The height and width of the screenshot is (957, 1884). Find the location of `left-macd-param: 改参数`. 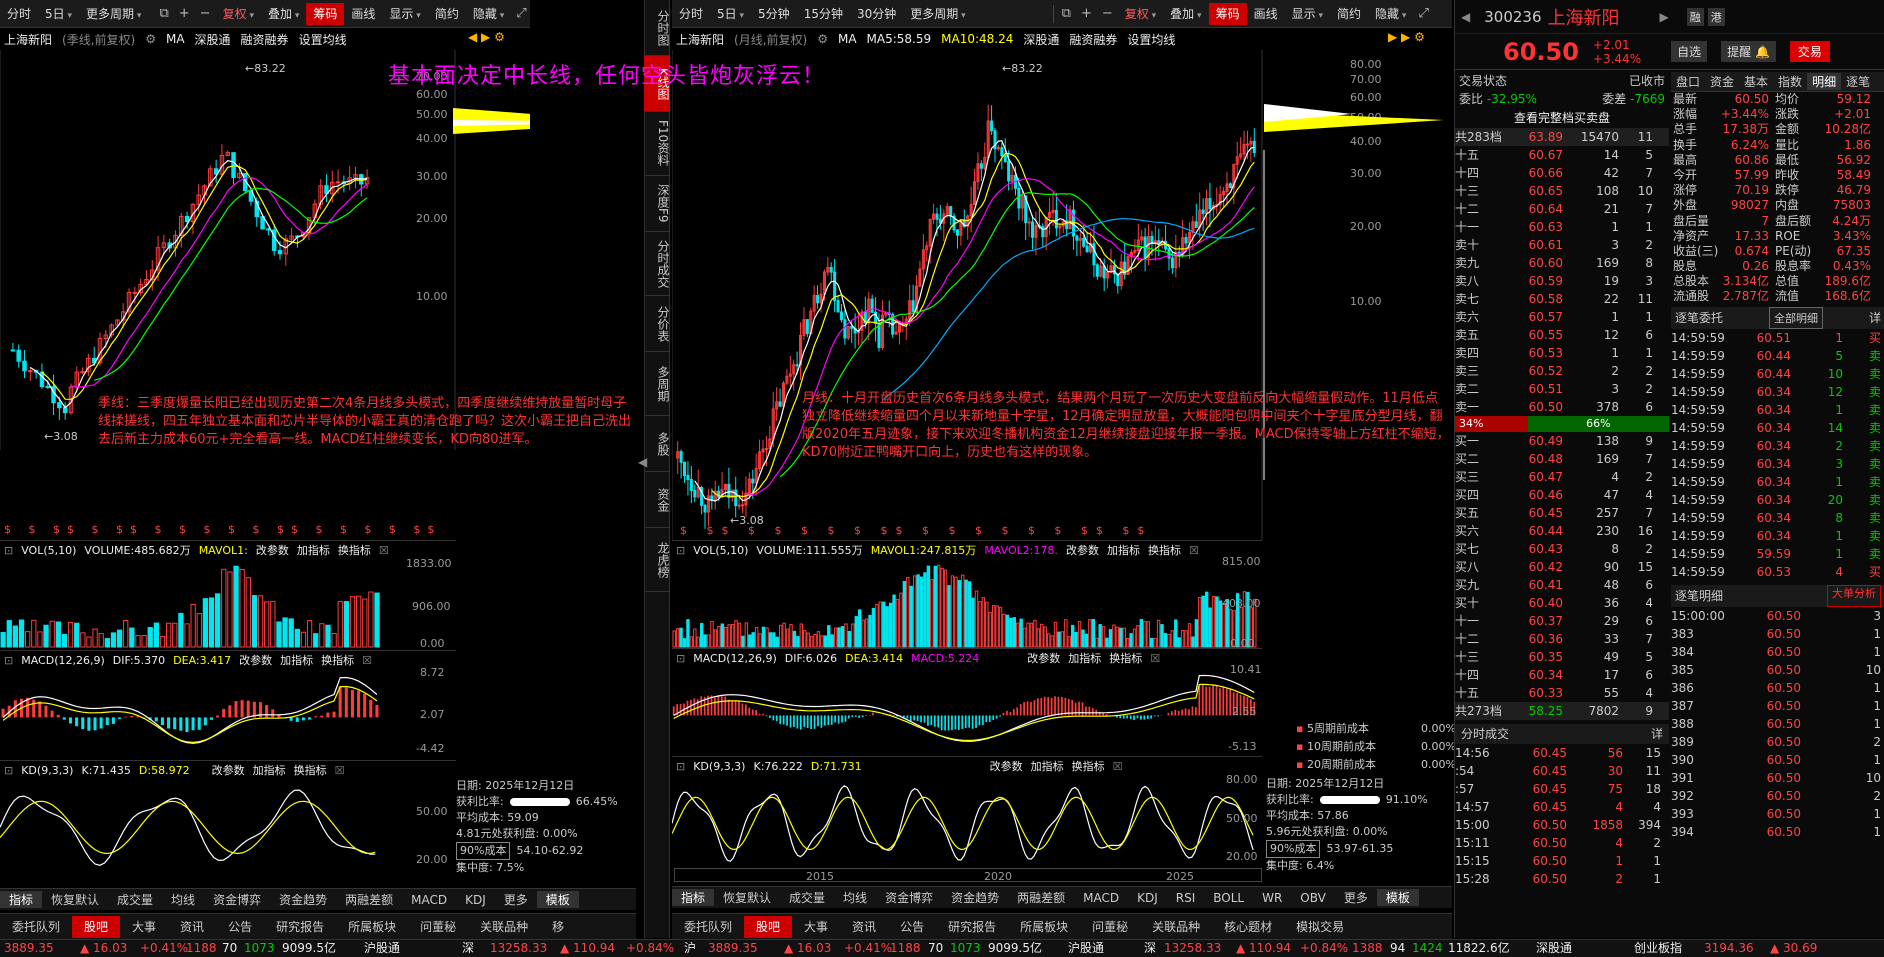

left-macd-param: 改参数 is located at coordinates (255, 660).